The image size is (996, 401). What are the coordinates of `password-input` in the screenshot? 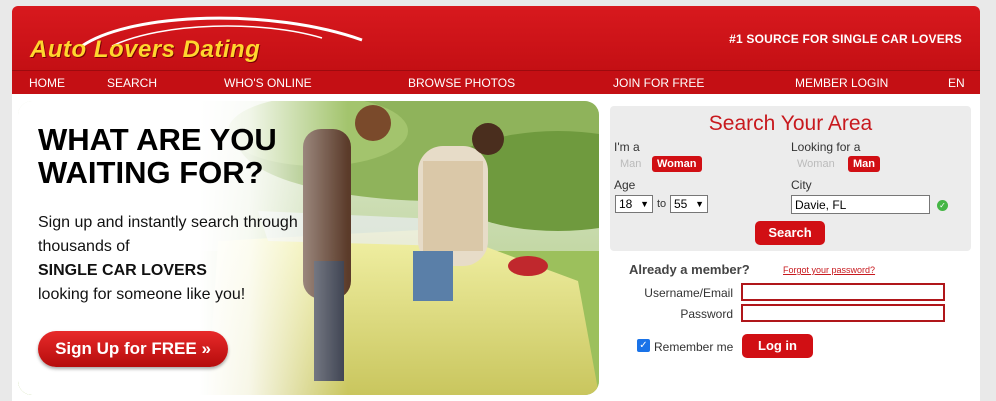 It's located at (843, 313).